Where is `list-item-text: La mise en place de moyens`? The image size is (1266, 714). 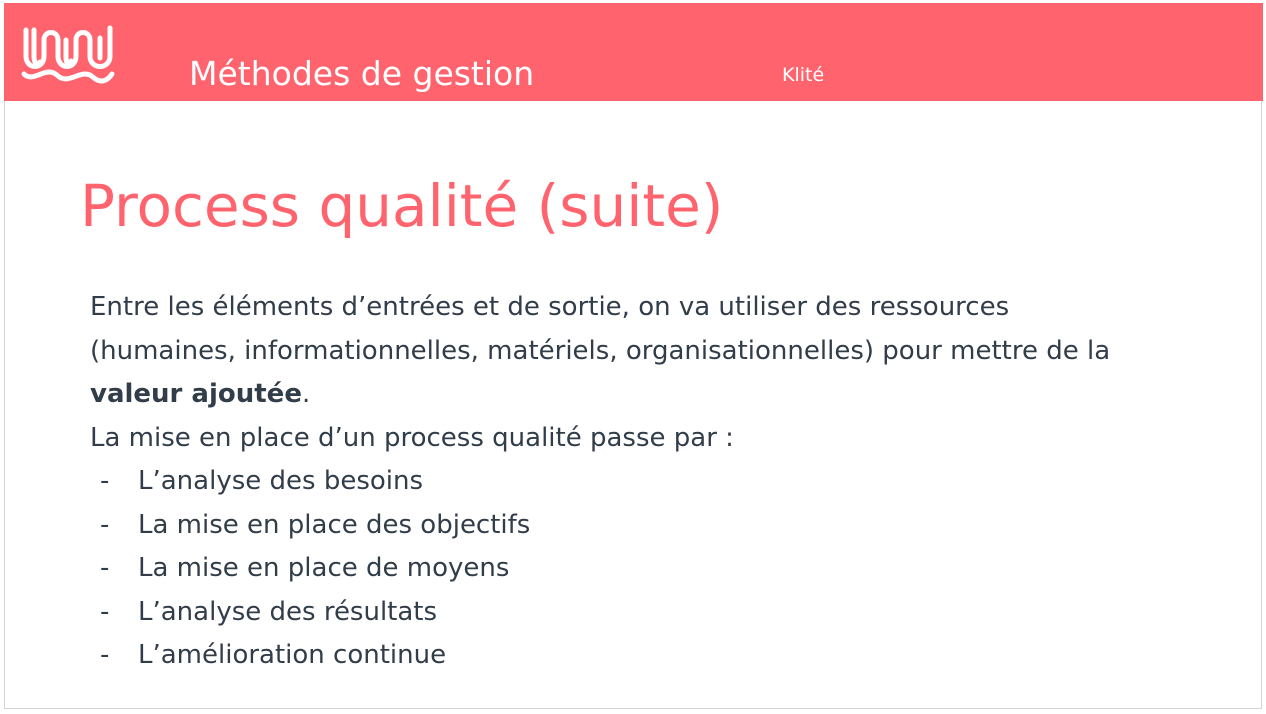
list-item-text: La mise en place de moyens is located at coordinates (324, 568).